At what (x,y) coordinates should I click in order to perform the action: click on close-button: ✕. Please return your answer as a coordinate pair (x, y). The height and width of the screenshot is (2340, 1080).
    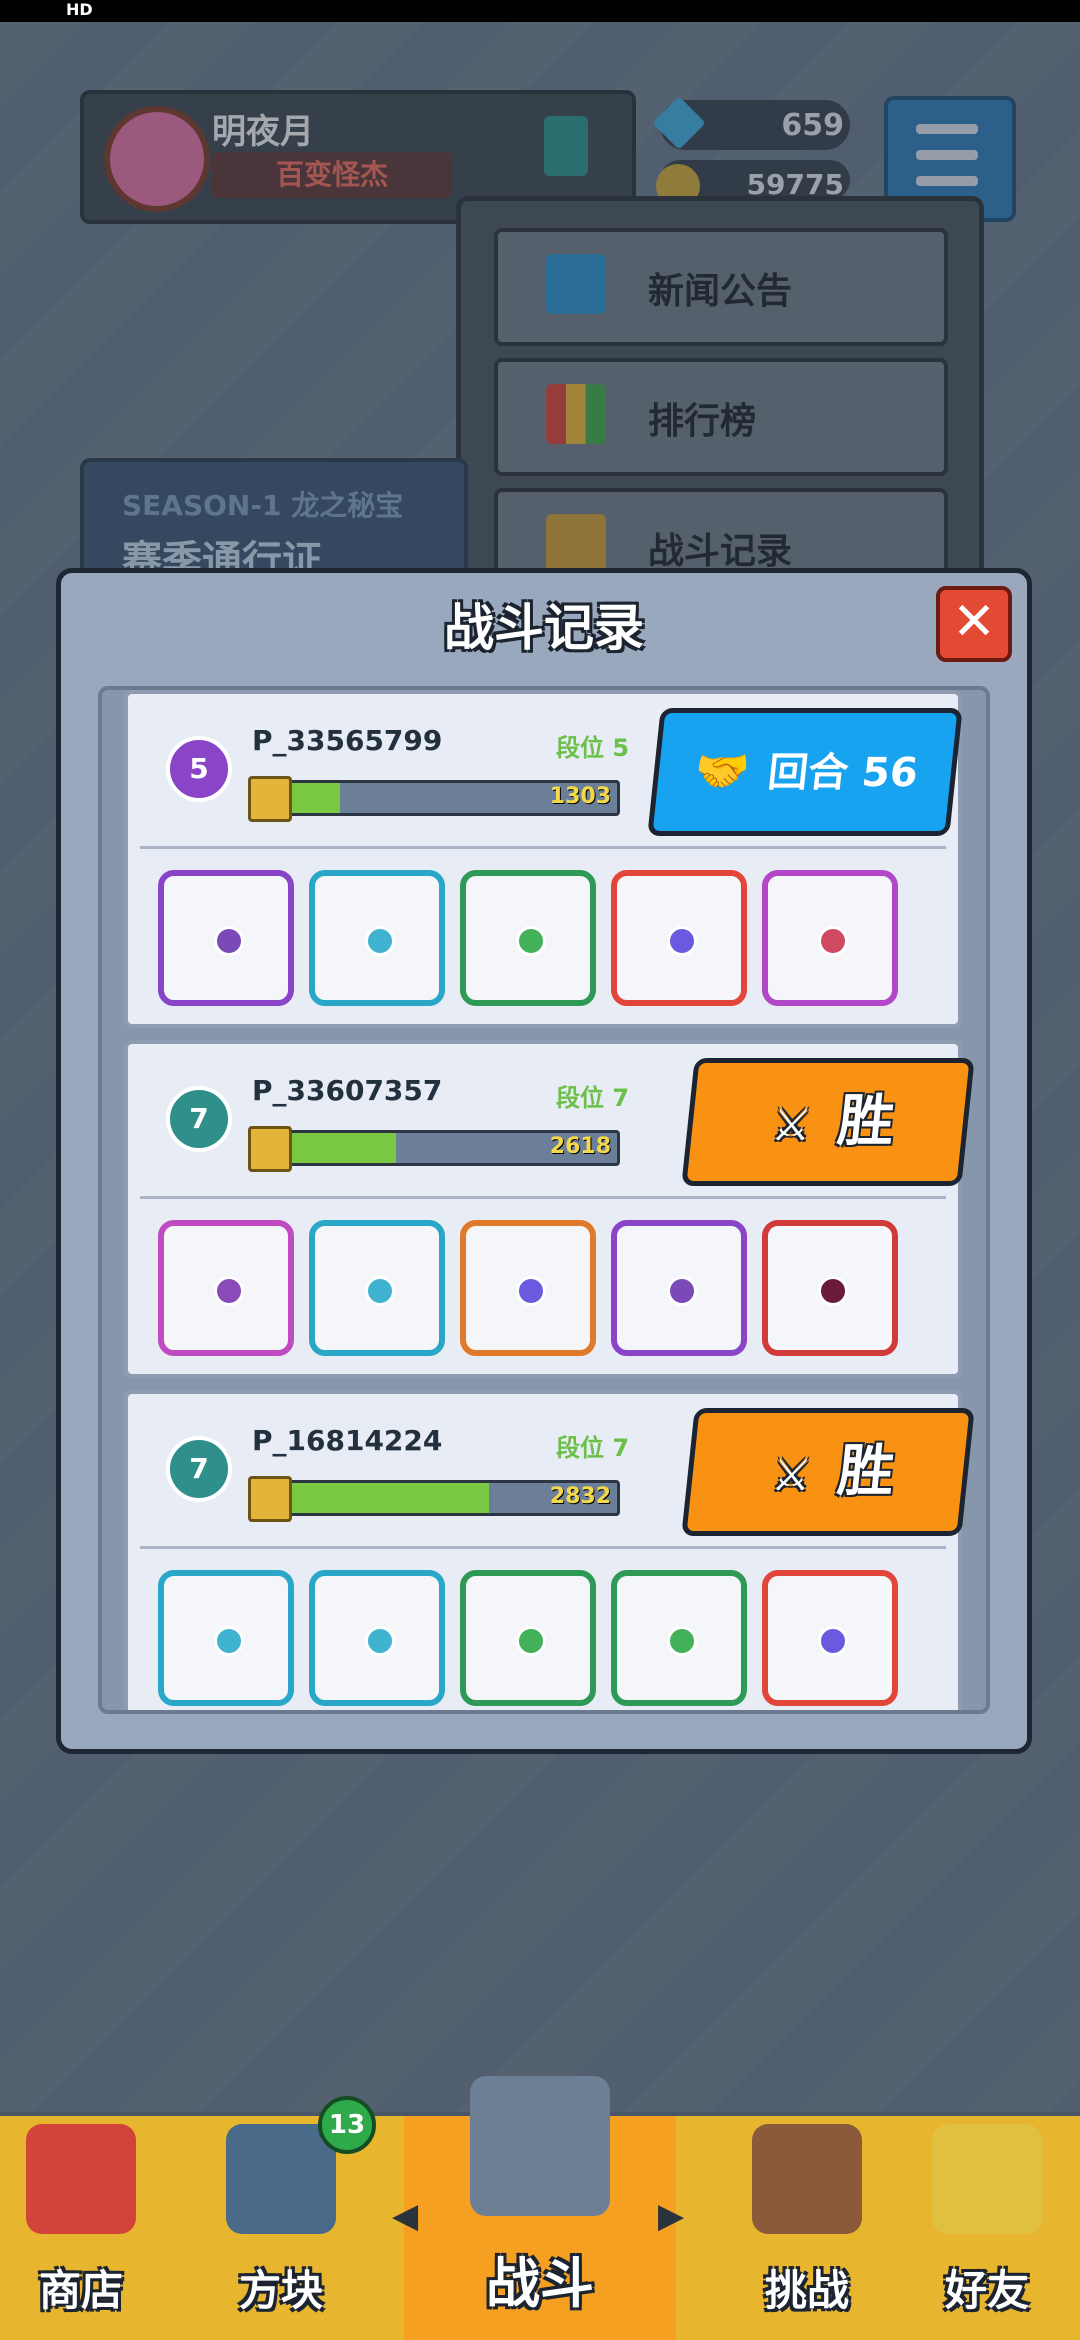
    Looking at the image, I should click on (974, 624).